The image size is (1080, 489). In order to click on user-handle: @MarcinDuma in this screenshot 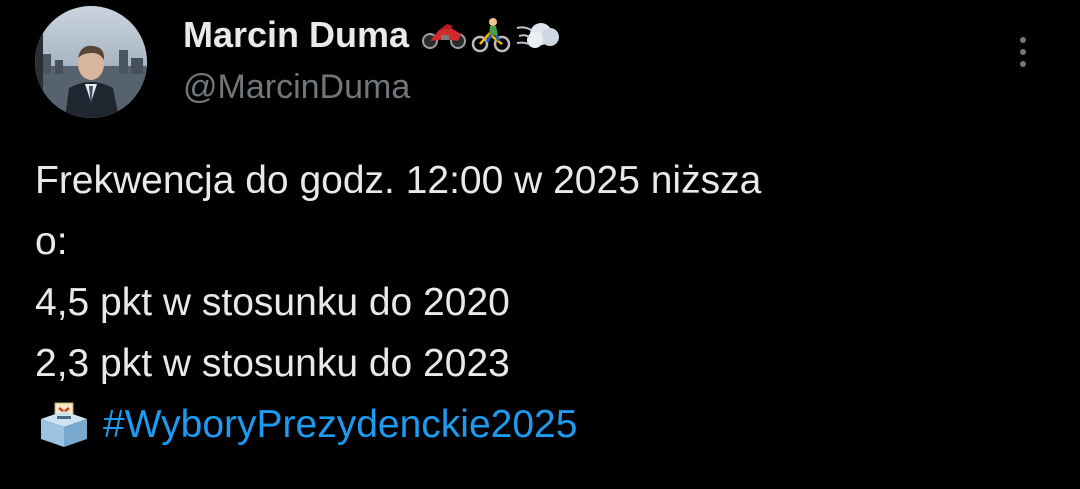, I will do `click(296, 87)`.